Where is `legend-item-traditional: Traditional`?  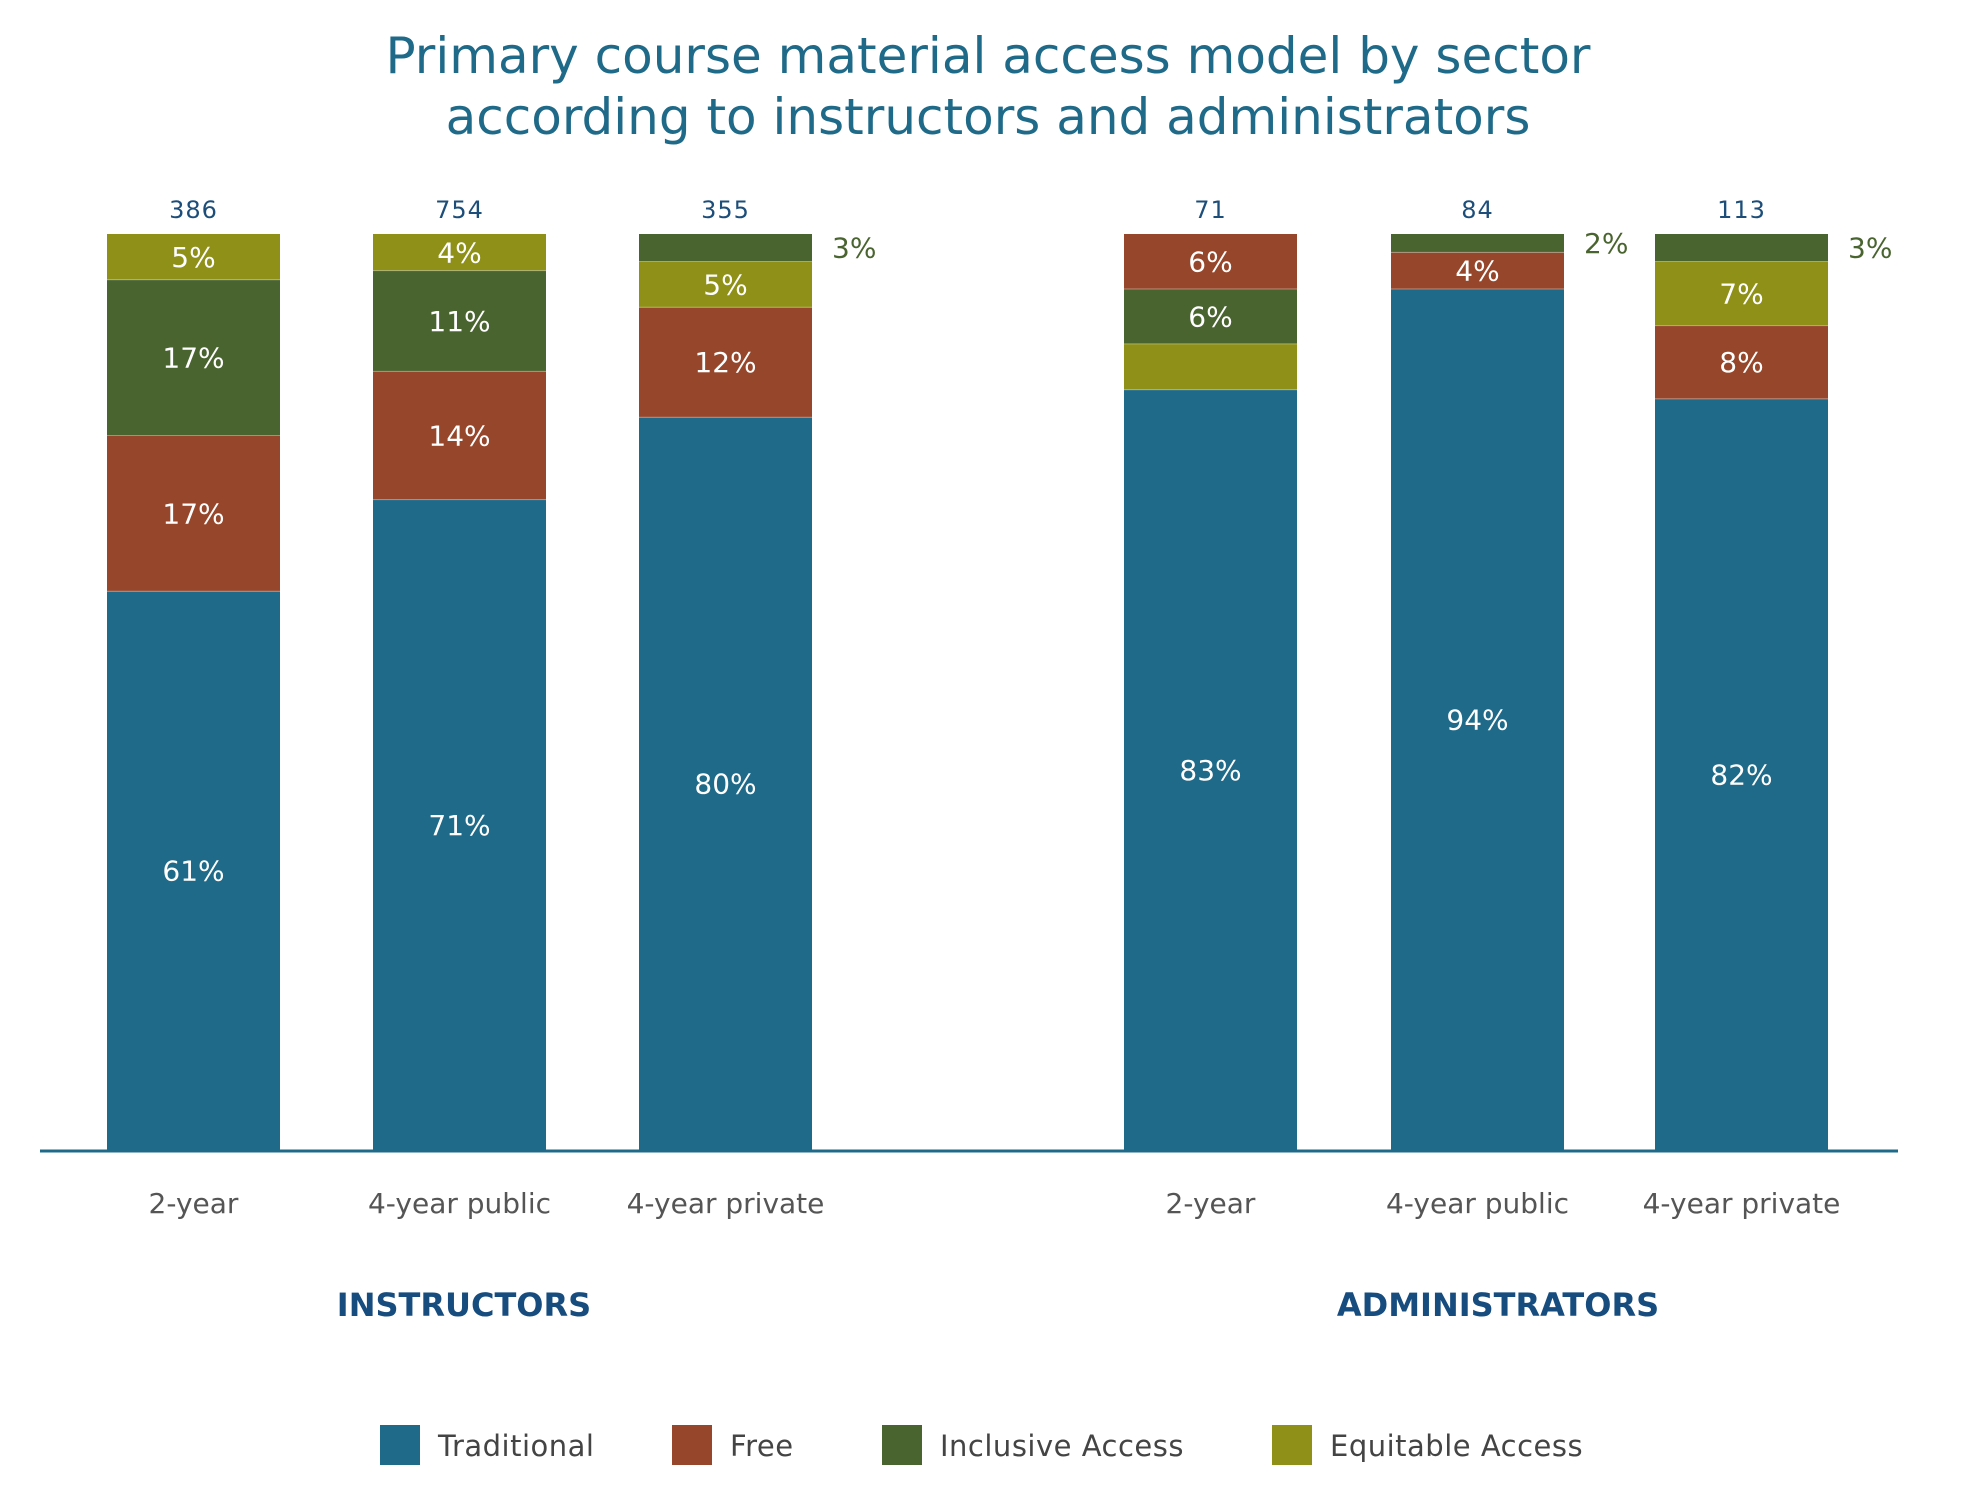
legend-item-traditional: Traditional is located at coordinates (487, 1445).